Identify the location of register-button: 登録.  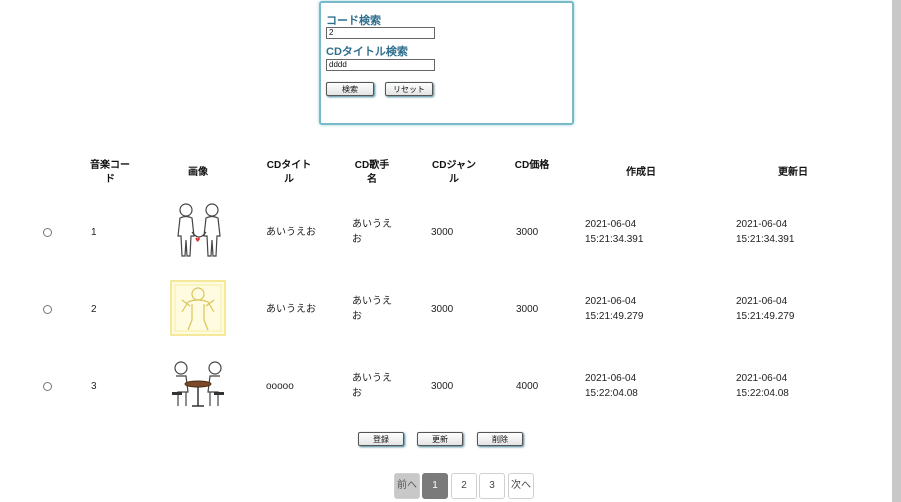
(381, 439).